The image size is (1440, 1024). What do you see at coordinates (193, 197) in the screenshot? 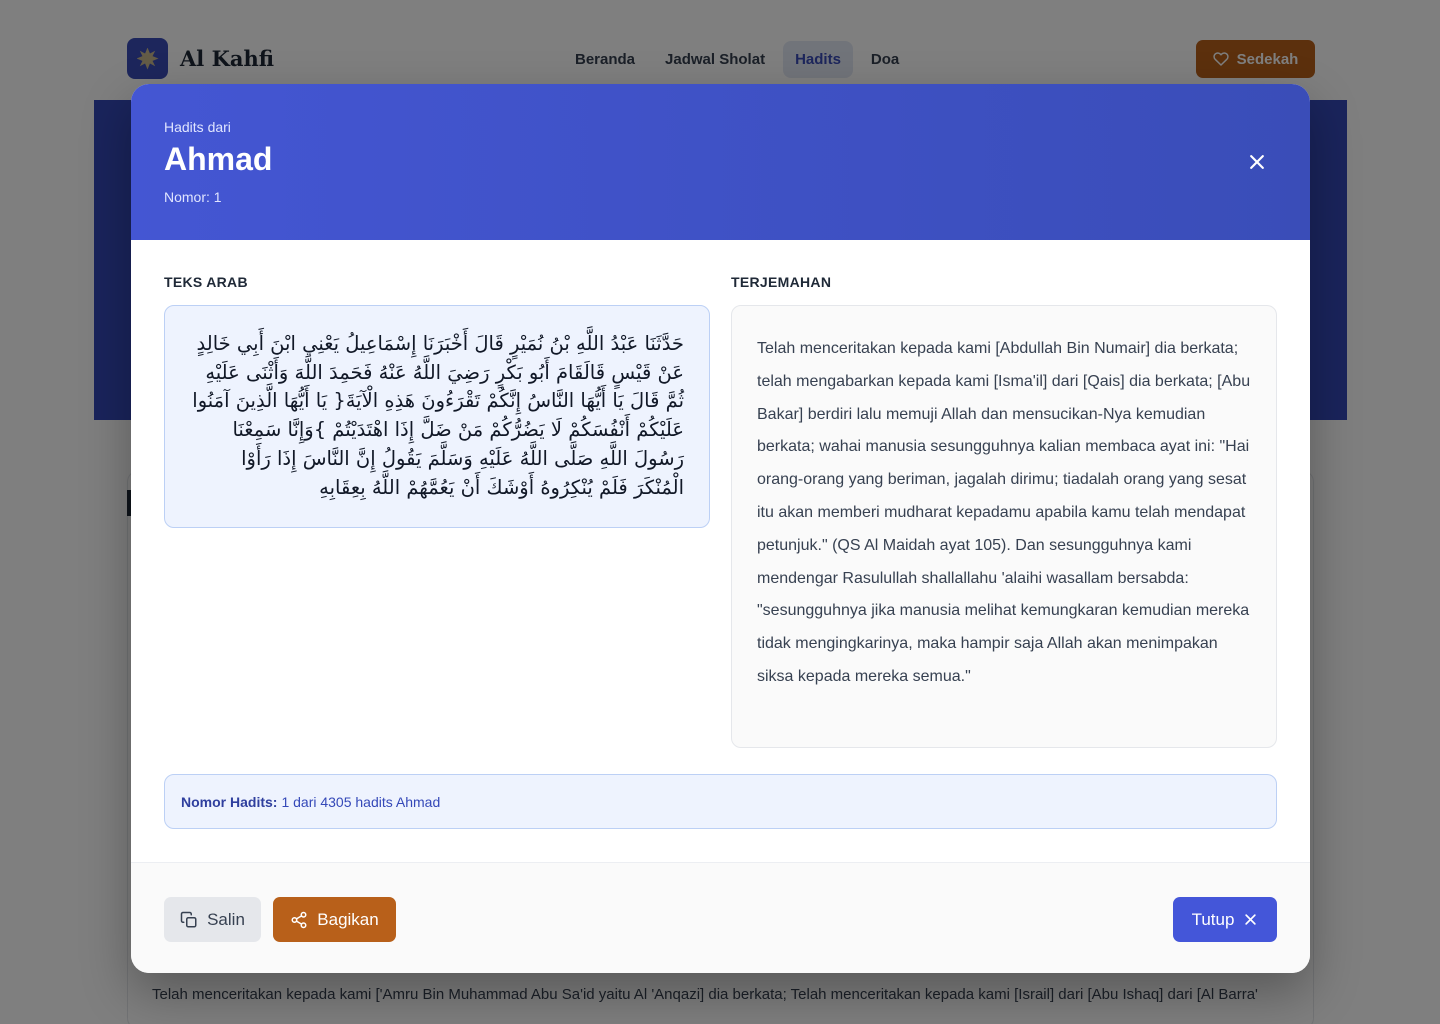
I see `modal-number: Nomor: 1` at bounding box center [193, 197].